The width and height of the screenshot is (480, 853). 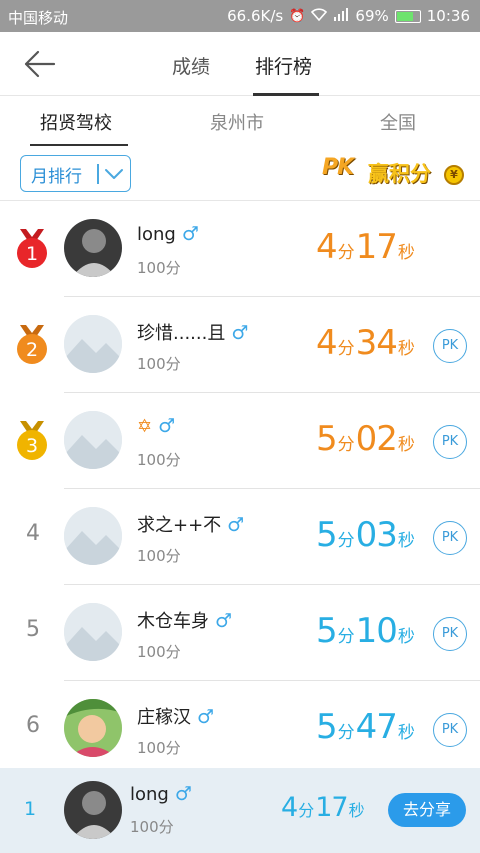 I want to click on leaderboard-row: 2 珍惜......且 ♂ 100分 4分34秒 PK, so click(x=240, y=345).